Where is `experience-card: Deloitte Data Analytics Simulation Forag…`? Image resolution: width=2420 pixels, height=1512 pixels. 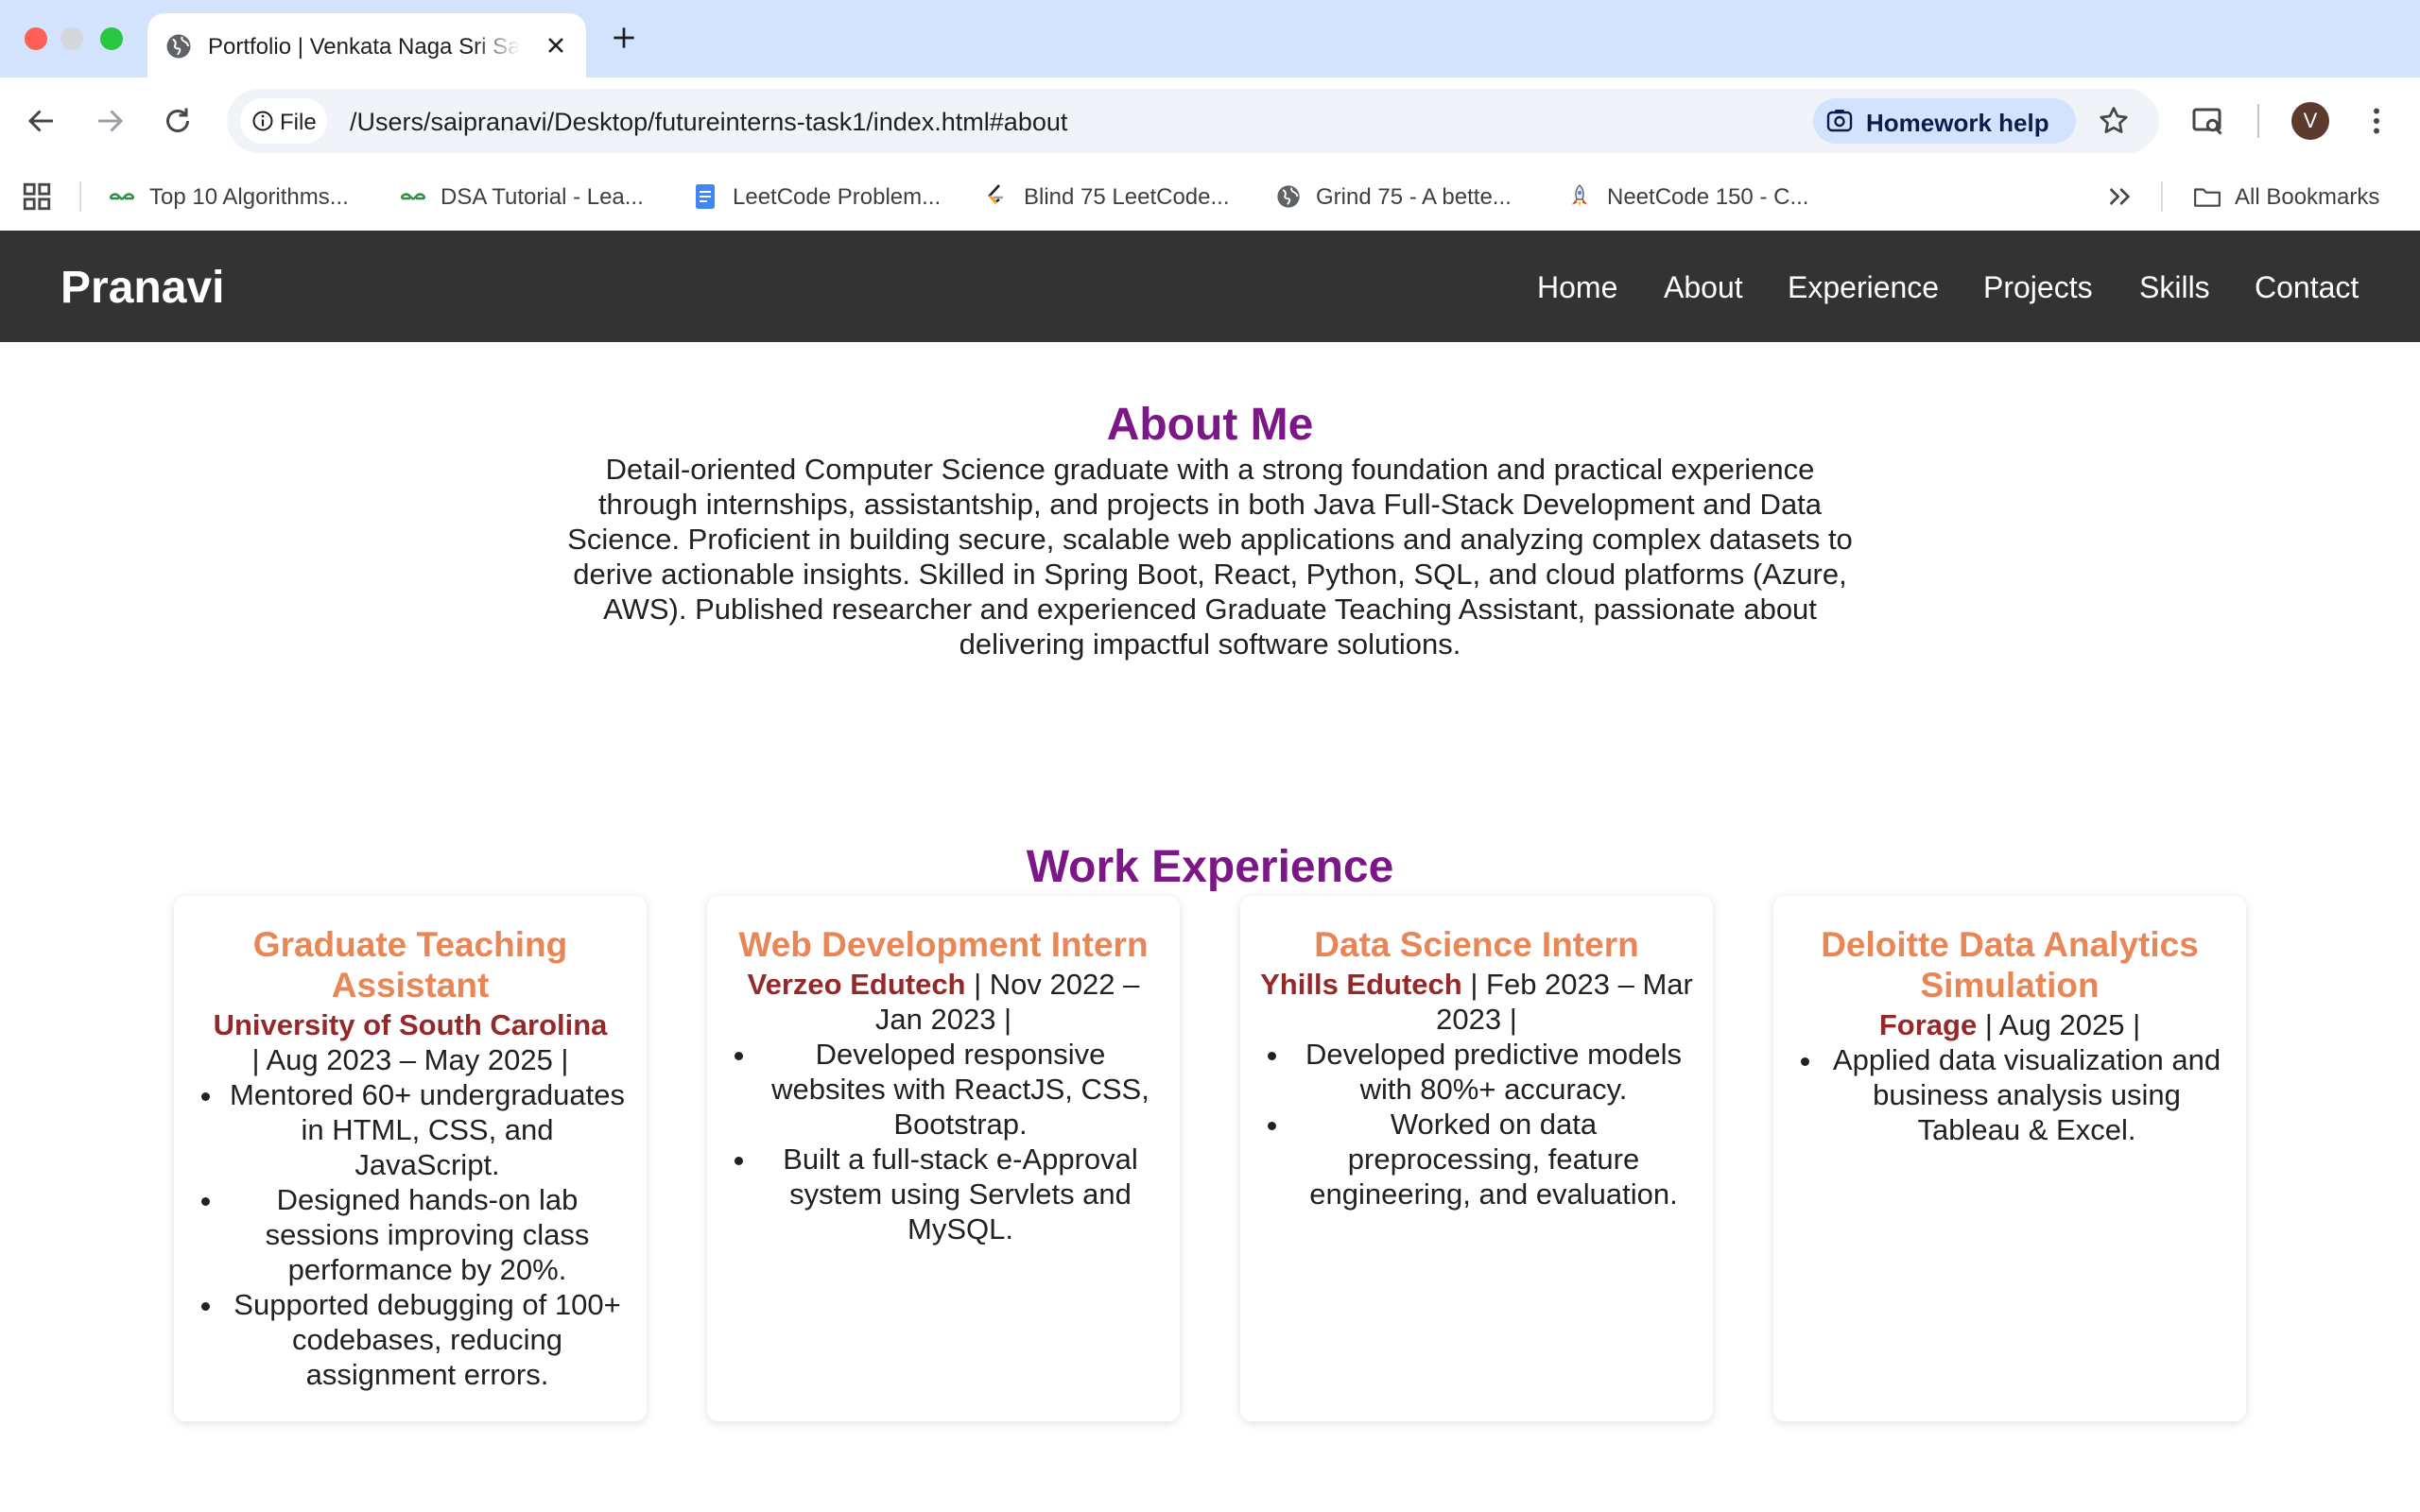
experience-card: Deloitte Data Analytics Simulation Forag… is located at coordinates (2010, 1158).